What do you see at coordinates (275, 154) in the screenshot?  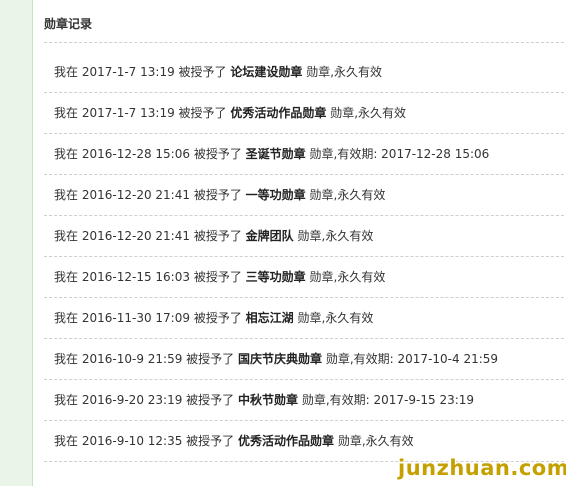 I see `record-medal-name: 圣诞节勋章` at bounding box center [275, 154].